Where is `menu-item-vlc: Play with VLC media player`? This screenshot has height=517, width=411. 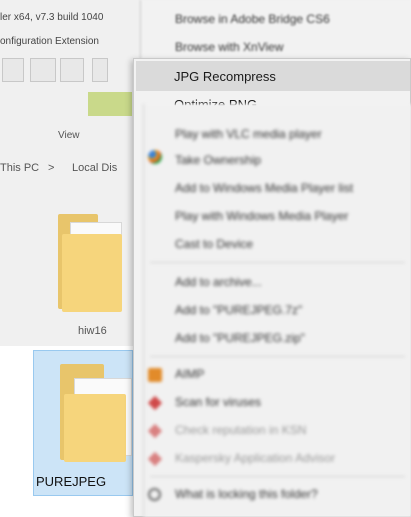
menu-item-vlc: Play with VLC media player is located at coordinates (248, 134).